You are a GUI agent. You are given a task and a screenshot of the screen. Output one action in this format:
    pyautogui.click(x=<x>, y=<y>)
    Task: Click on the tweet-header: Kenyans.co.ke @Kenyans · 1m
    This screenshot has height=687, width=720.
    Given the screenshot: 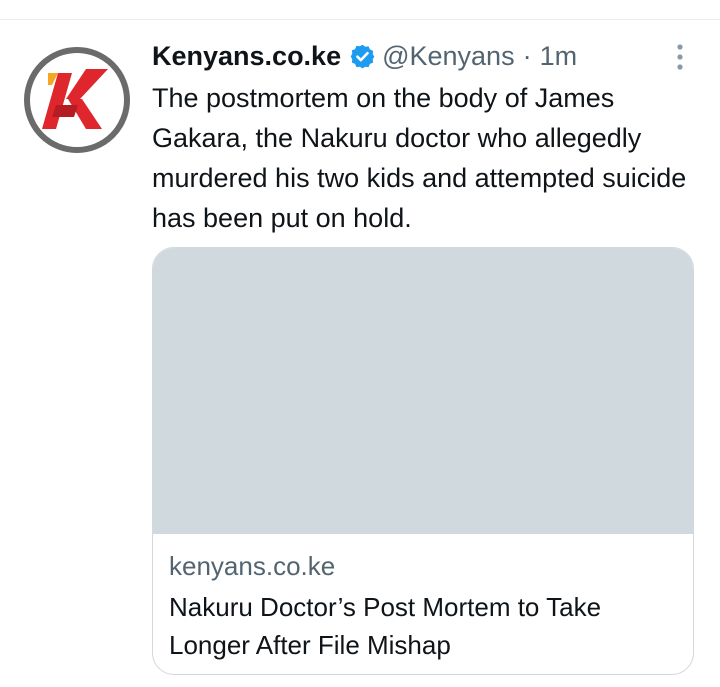 What is the action you would take?
    pyautogui.click(x=364, y=56)
    